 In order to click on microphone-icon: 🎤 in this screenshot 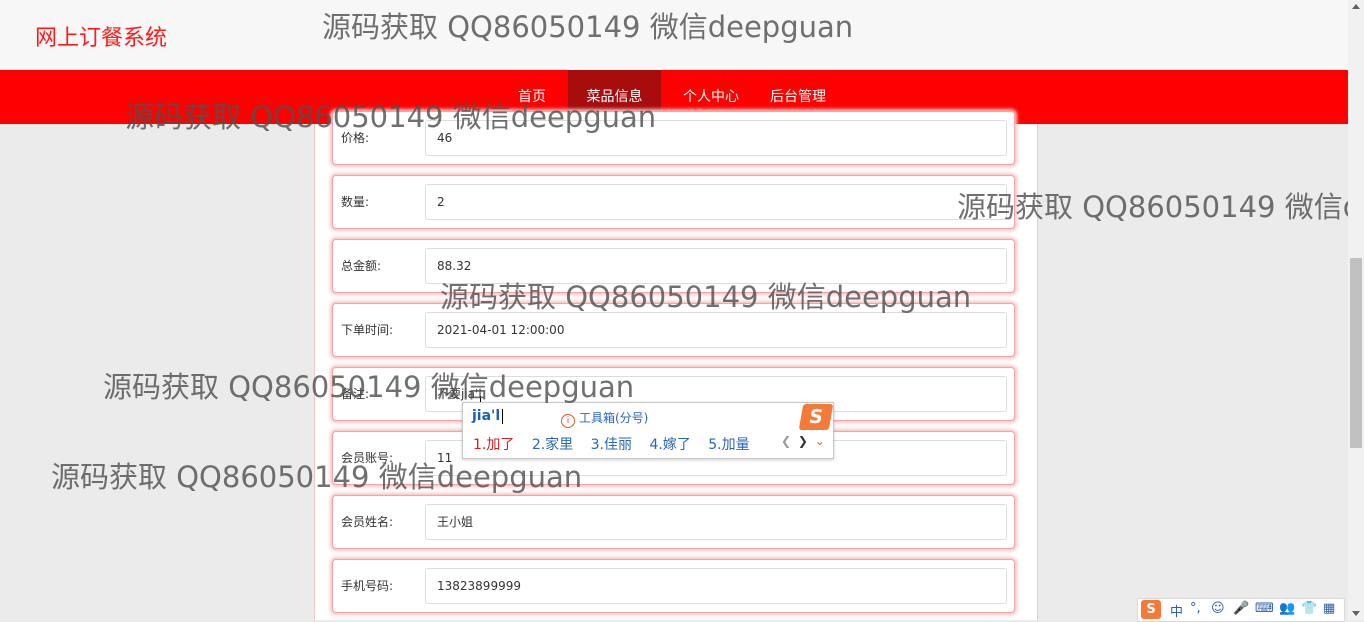, I will do `click(1241, 608)`.